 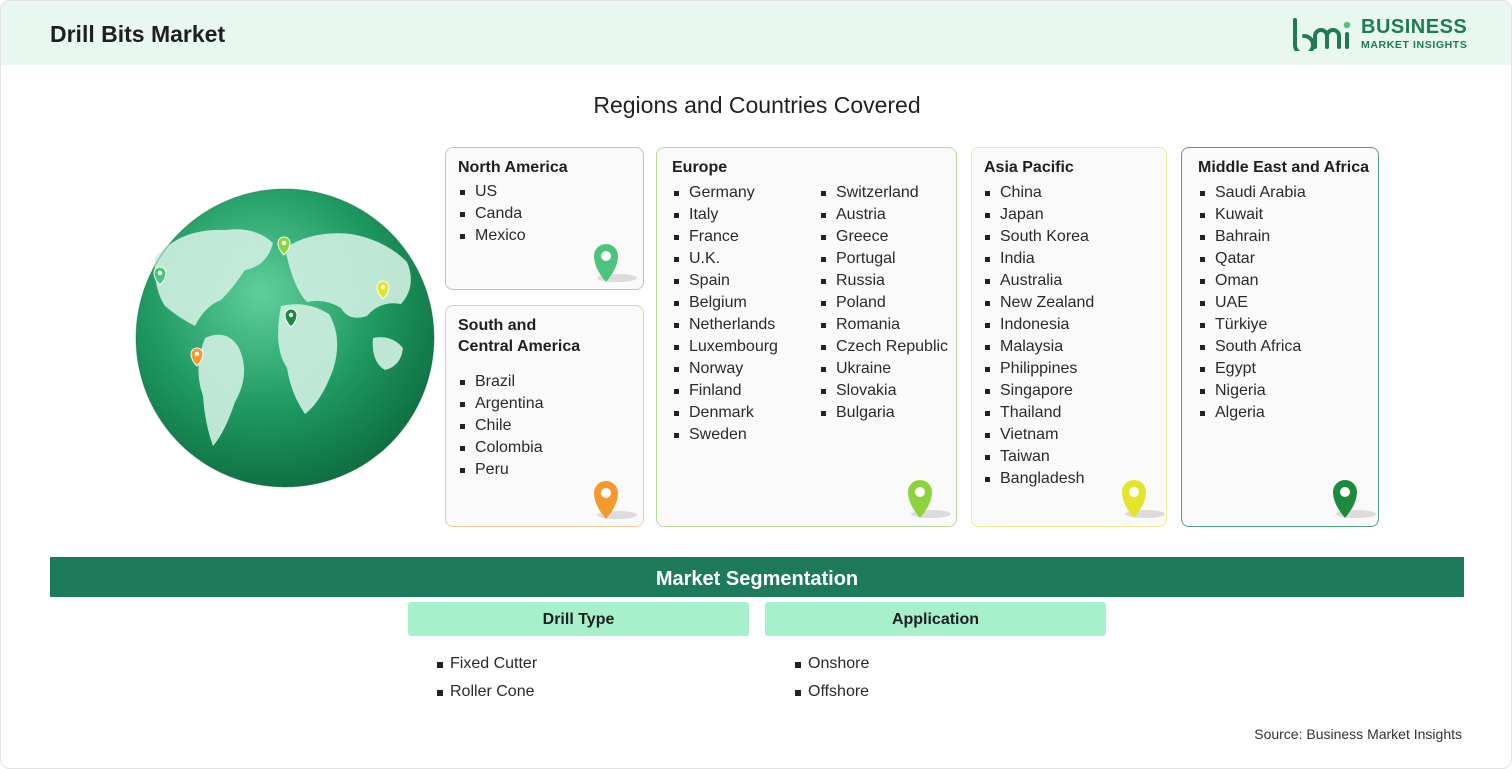 I want to click on list-item: South Korea, so click(x=1038, y=237).